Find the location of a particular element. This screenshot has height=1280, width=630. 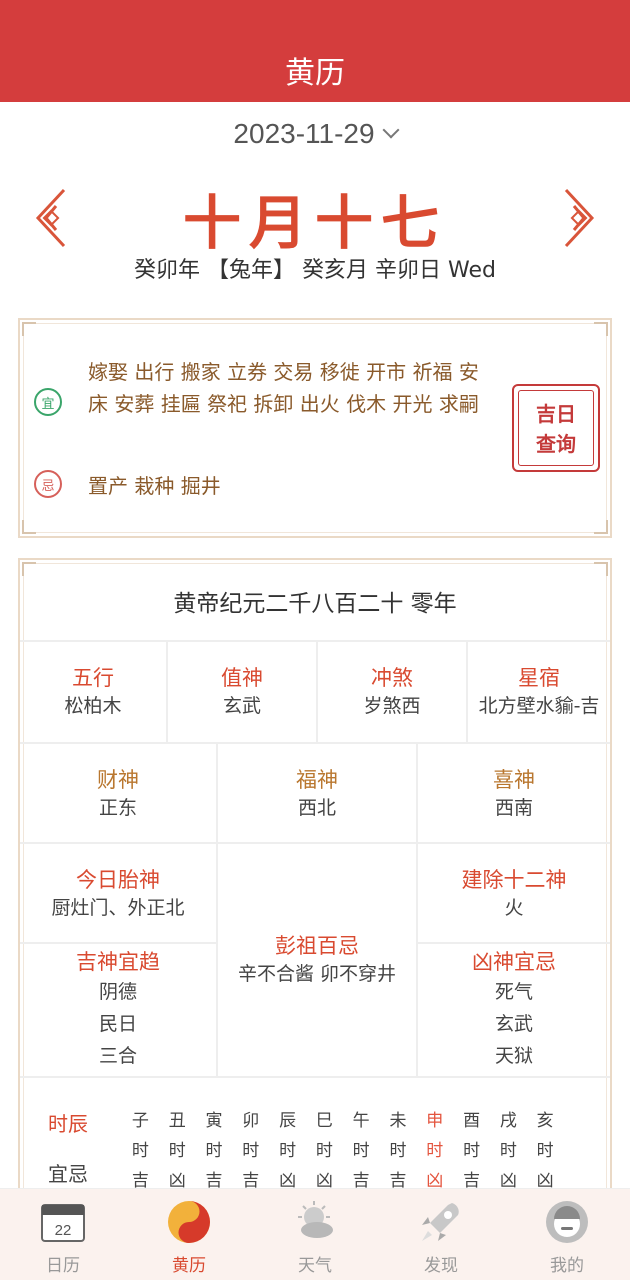

shichen-column: 酉时吉 is located at coordinates (471, 1151).